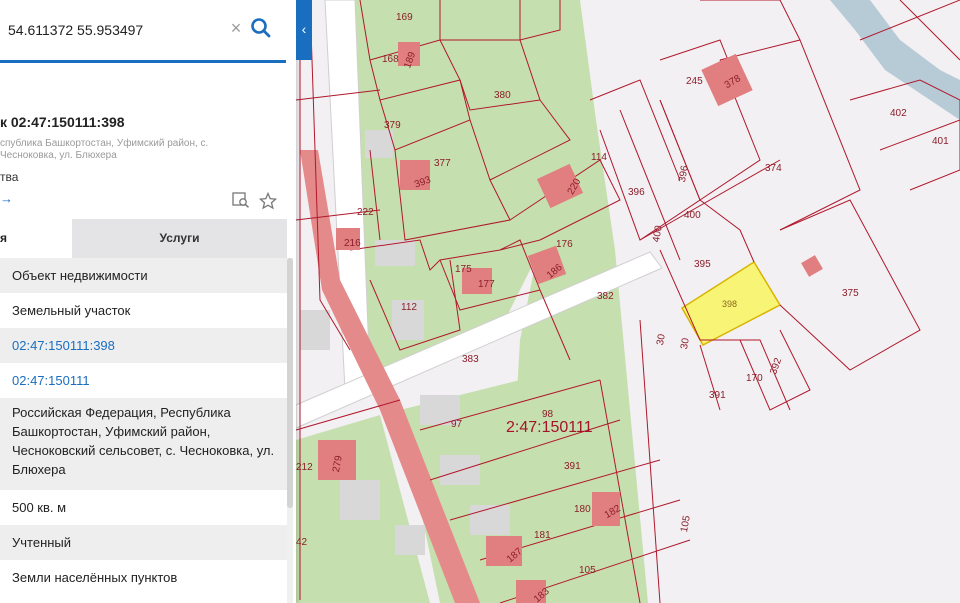  Describe the element at coordinates (850, 293) in the screenshot. I see `parcel-label: 375` at that location.